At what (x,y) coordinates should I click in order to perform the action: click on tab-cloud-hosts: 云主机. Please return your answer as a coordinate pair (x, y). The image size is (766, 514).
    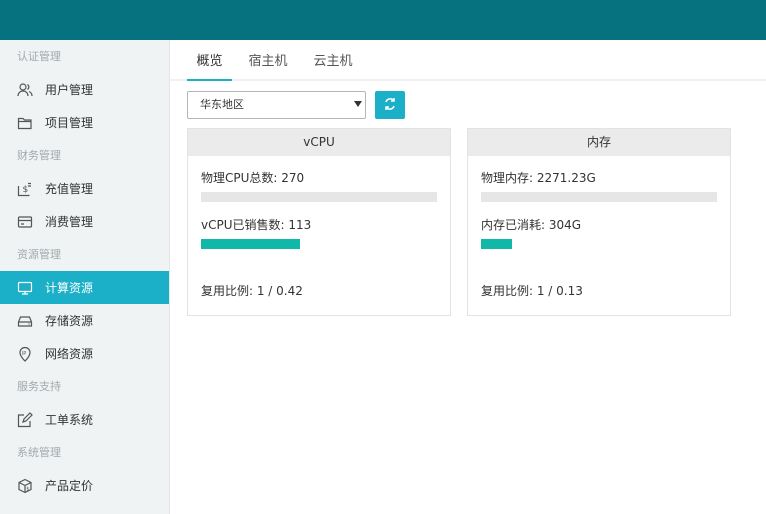
    Looking at the image, I should click on (333, 65).